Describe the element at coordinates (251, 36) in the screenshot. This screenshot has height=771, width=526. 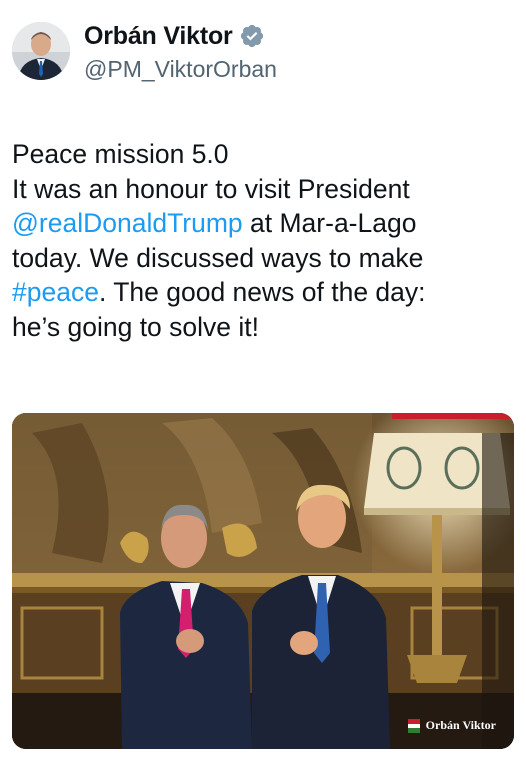
I see `verified-badge-icon` at that location.